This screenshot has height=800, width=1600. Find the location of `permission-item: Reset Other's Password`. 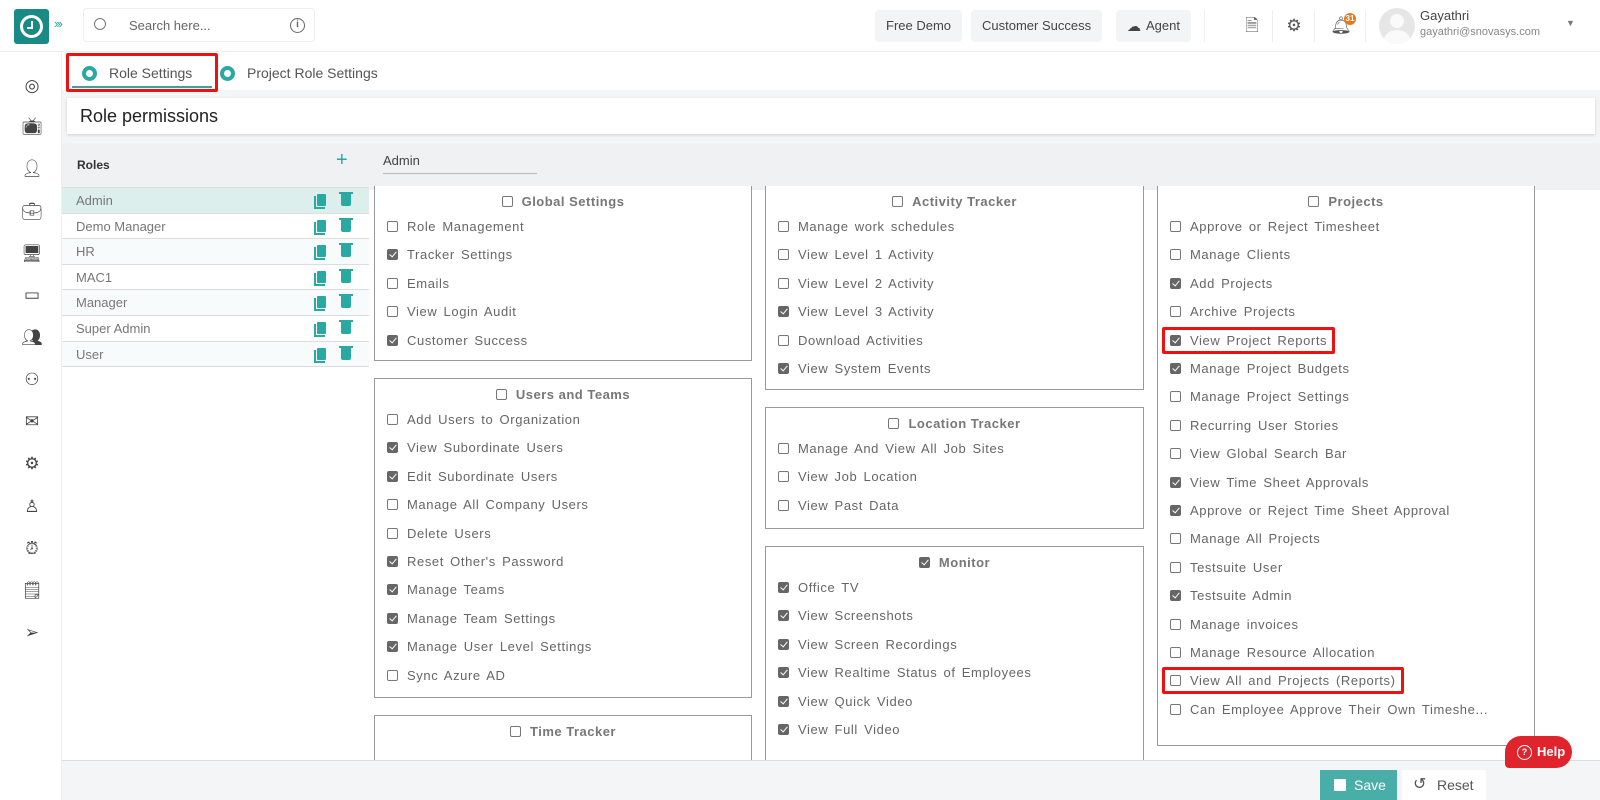

permission-item: Reset Other's Password is located at coordinates (475, 561).